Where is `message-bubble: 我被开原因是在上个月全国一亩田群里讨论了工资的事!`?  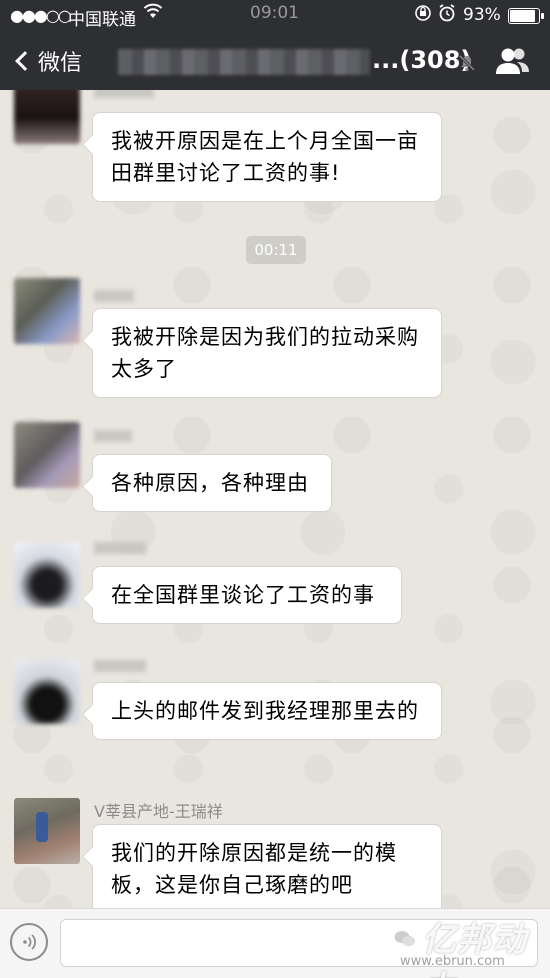 message-bubble: 我被开原因是在上个月全国一亩田群里讨论了工资的事! is located at coordinates (267, 157).